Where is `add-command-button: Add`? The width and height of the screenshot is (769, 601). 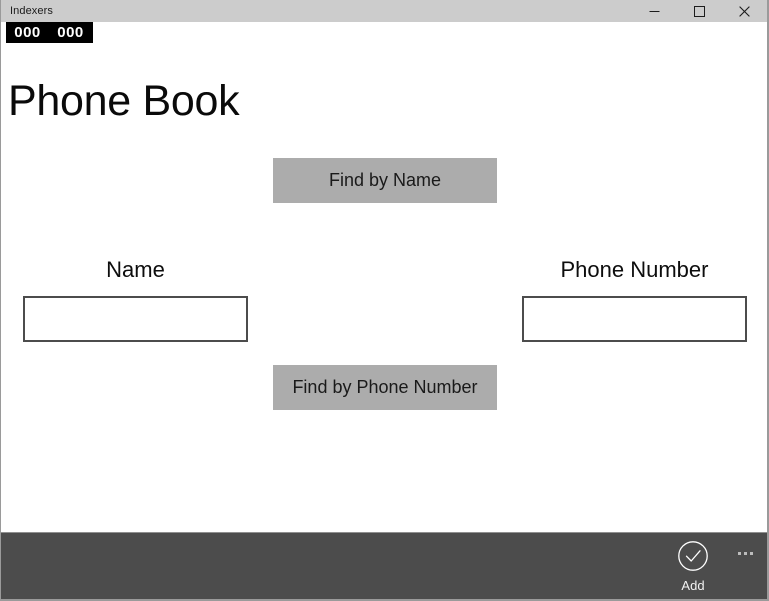 add-command-button: Add is located at coordinates (693, 565).